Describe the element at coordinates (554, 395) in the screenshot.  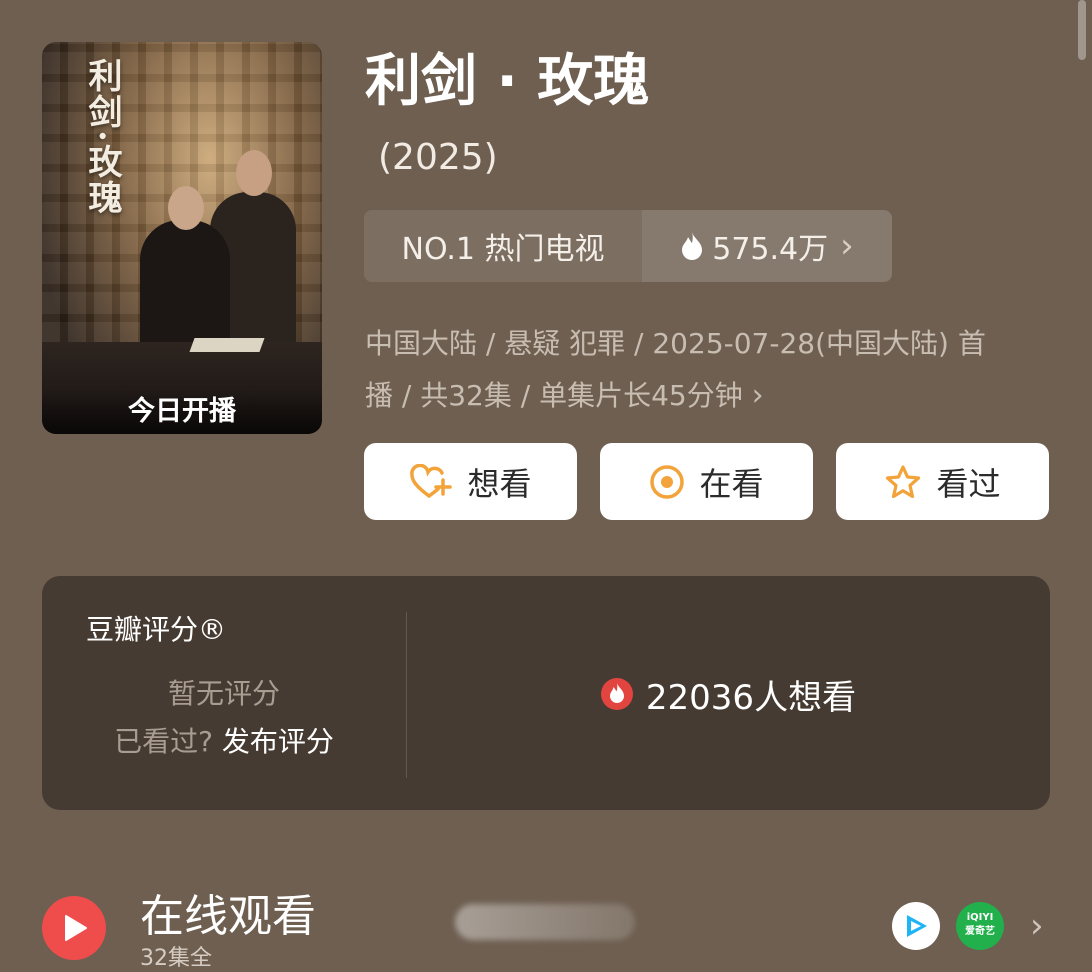
I see `meta-line-2: 播 / 共32集 / 单集片长45分钟` at that location.